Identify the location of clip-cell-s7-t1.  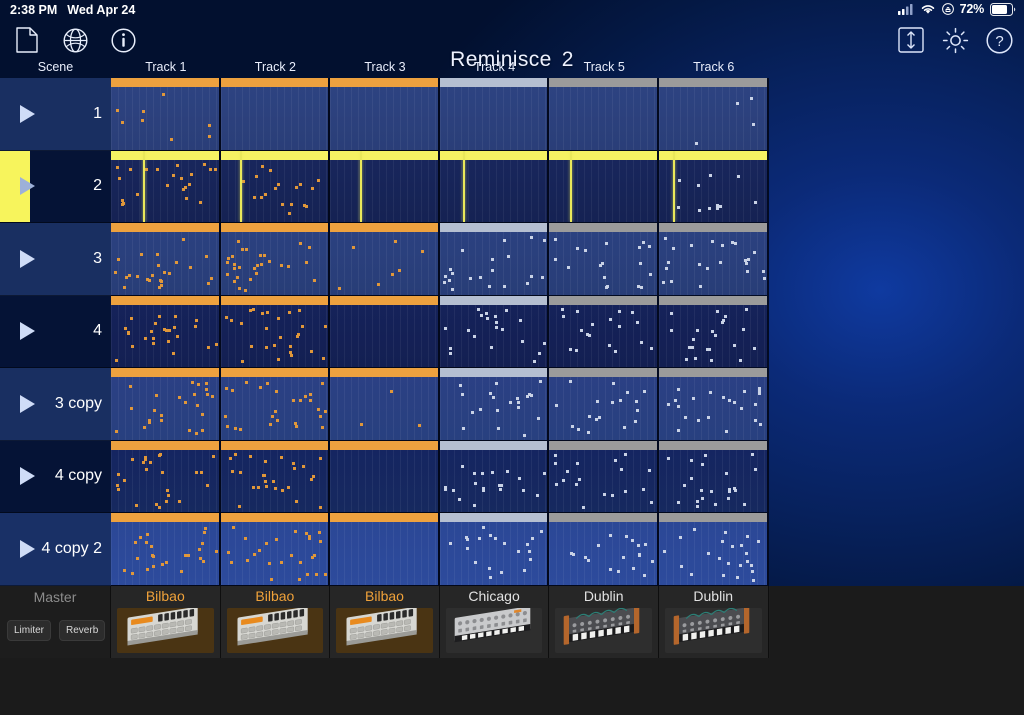
(166, 549).